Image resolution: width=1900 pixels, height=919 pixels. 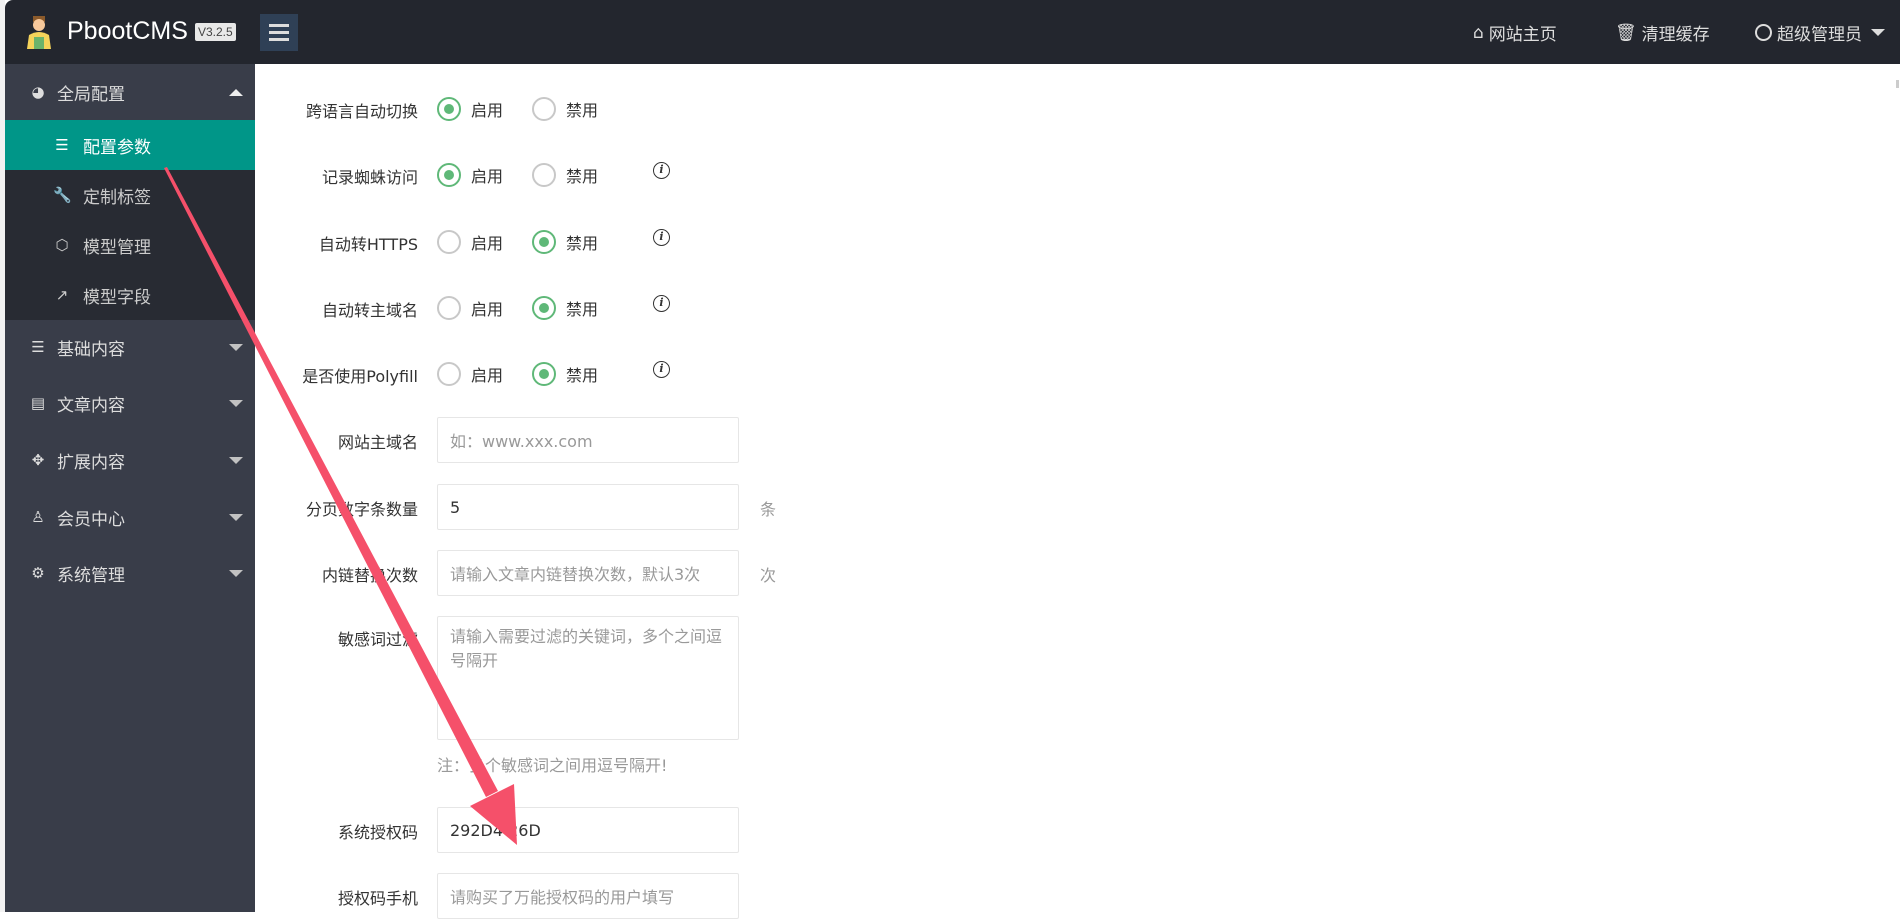 I want to click on sidebar-submenu: ☰ 配置参数 🔧 定制标签 ⬡ 模型管理 ↗ 模型字段, so click(x=130, y=220).